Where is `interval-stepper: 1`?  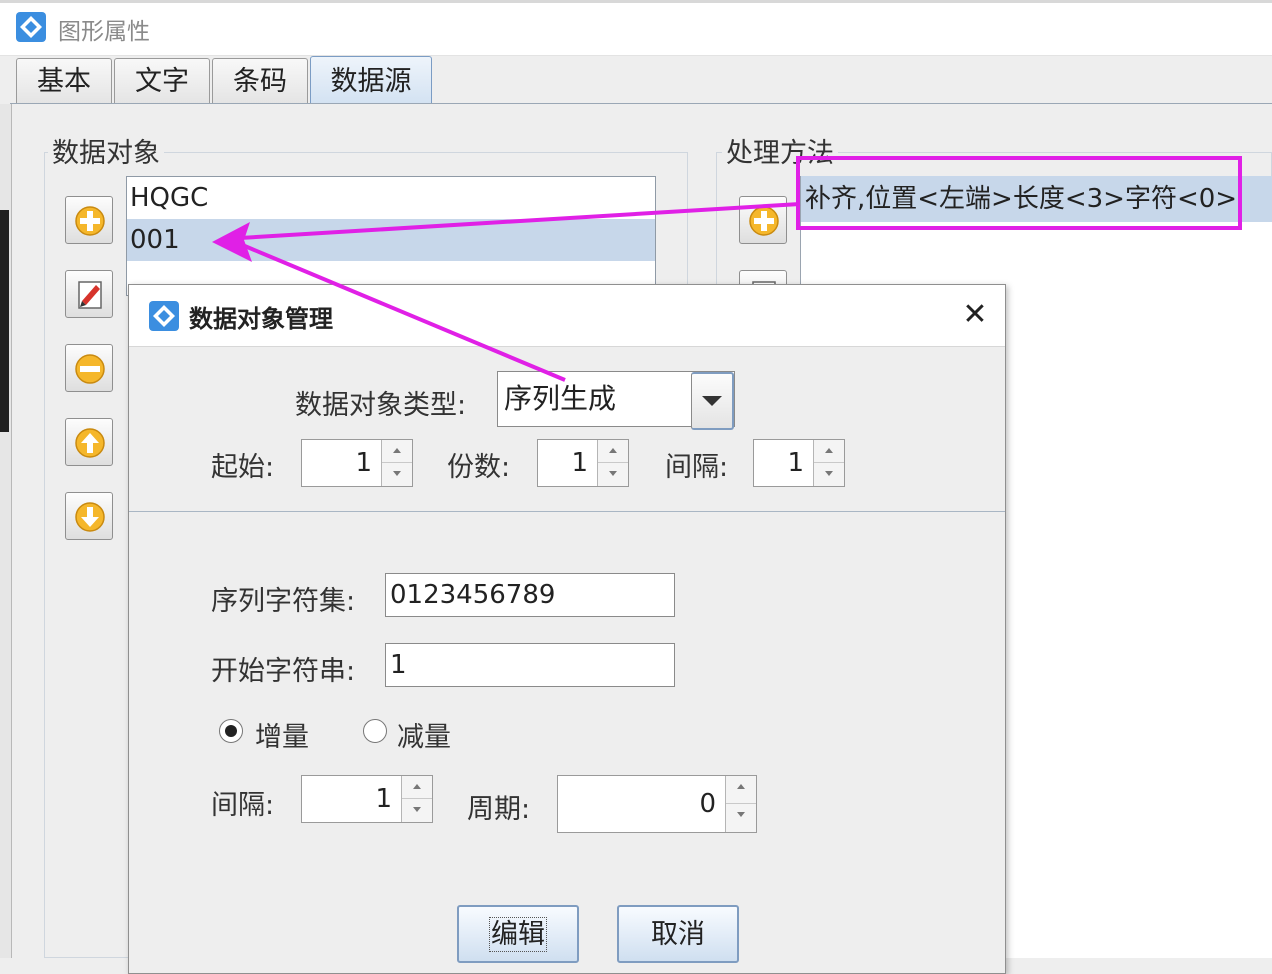
interval-stepper: 1 is located at coordinates (799, 463).